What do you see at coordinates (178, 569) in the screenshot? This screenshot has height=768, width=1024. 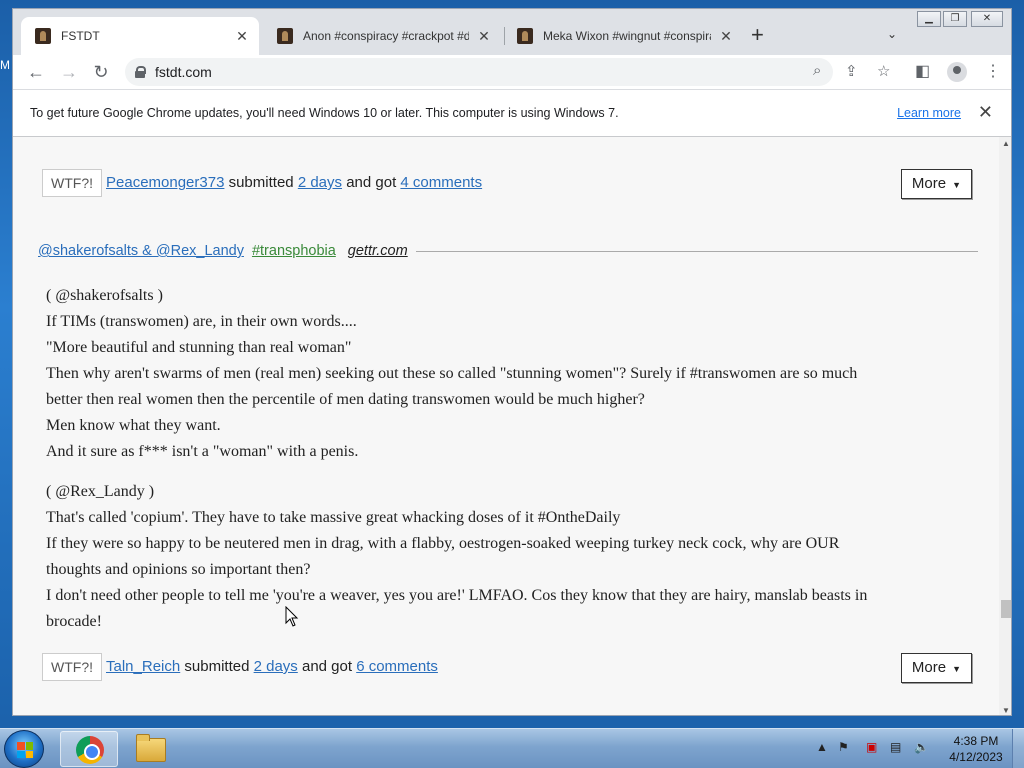 I see `quote-line: thoughts and opinions so important then?` at bounding box center [178, 569].